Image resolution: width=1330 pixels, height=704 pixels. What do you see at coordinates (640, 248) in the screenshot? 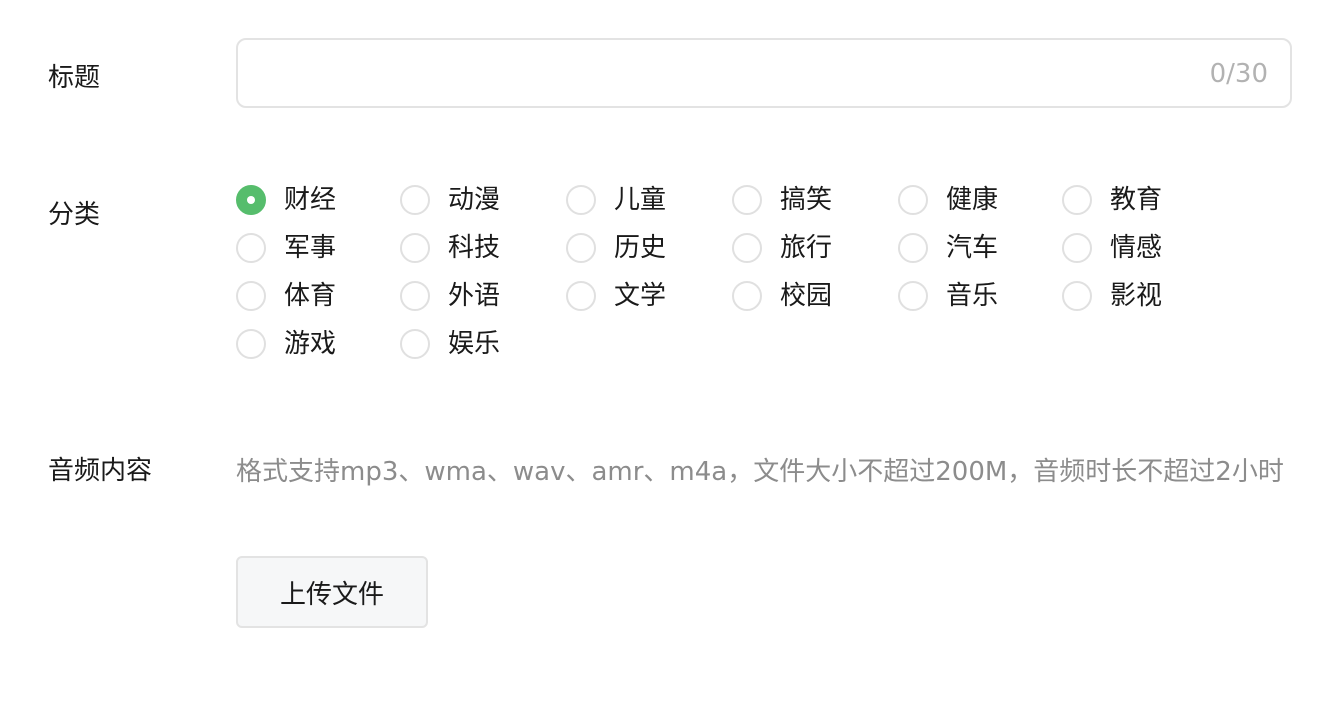
I see `category-option-label: 历史` at bounding box center [640, 248].